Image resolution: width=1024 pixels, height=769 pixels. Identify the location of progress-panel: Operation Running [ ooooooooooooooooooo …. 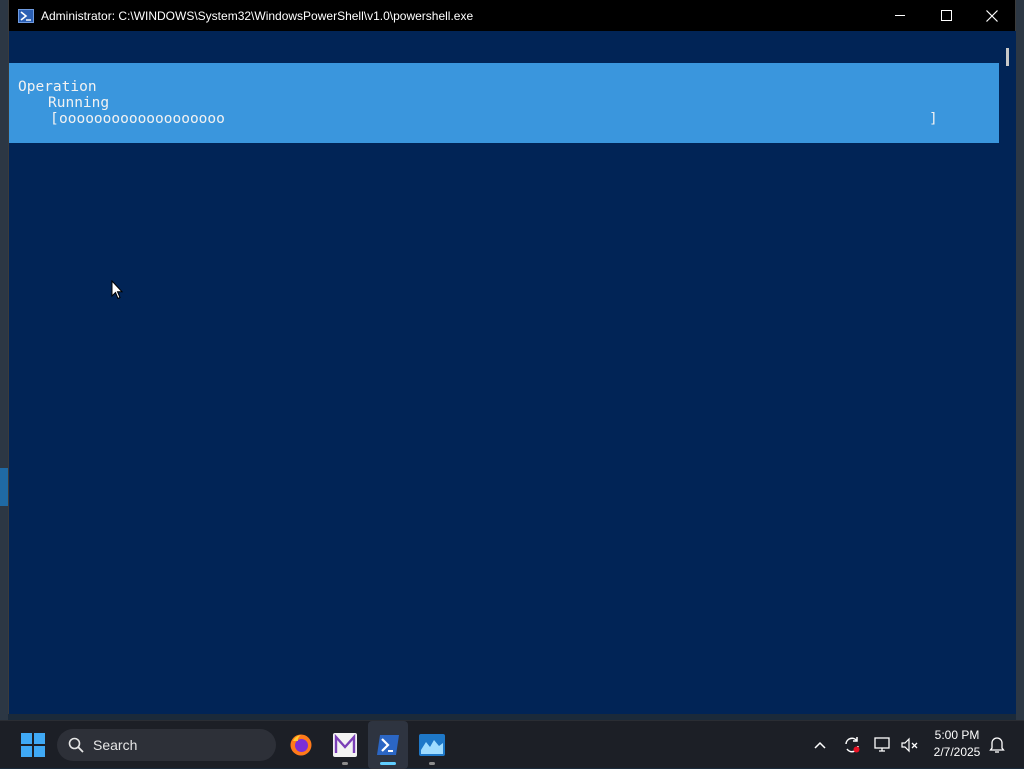
(504, 103).